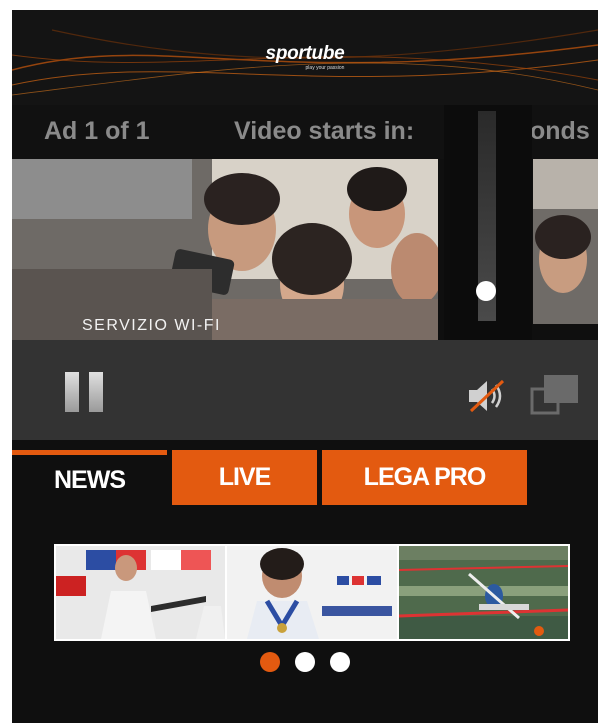 This screenshot has width=598, height=723. Describe the element at coordinates (560, 131) in the screenshot. I see `ad-countdown-tail: onds` at that location.